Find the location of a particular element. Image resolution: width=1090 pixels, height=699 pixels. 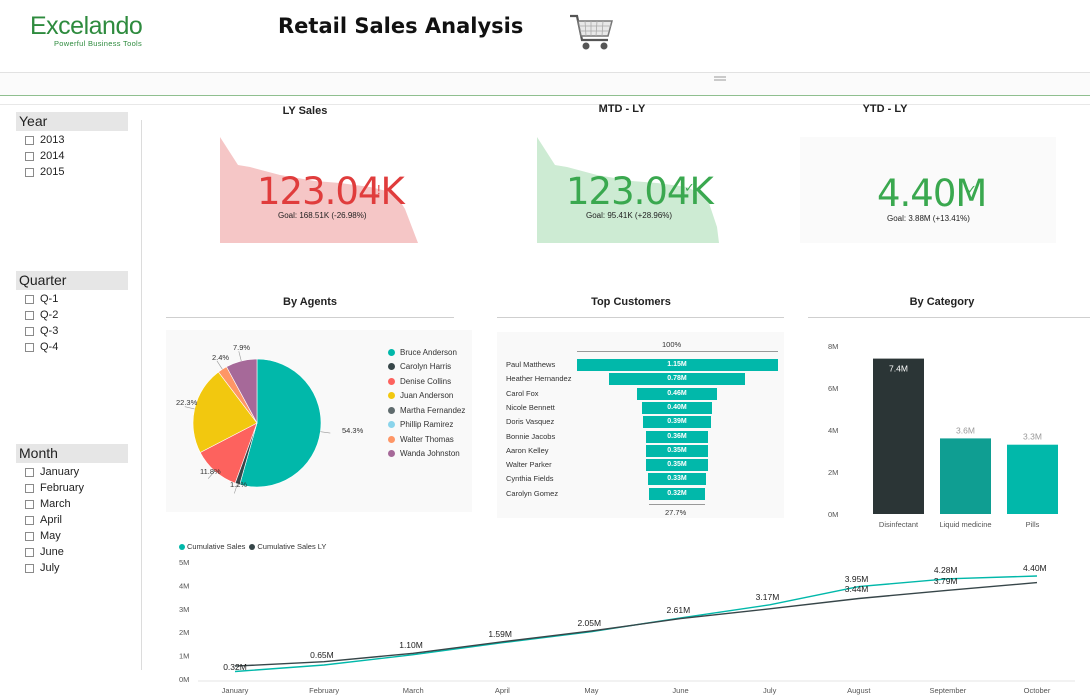

quarter-option-label: Q-1 is located at coordinates (49, 299).